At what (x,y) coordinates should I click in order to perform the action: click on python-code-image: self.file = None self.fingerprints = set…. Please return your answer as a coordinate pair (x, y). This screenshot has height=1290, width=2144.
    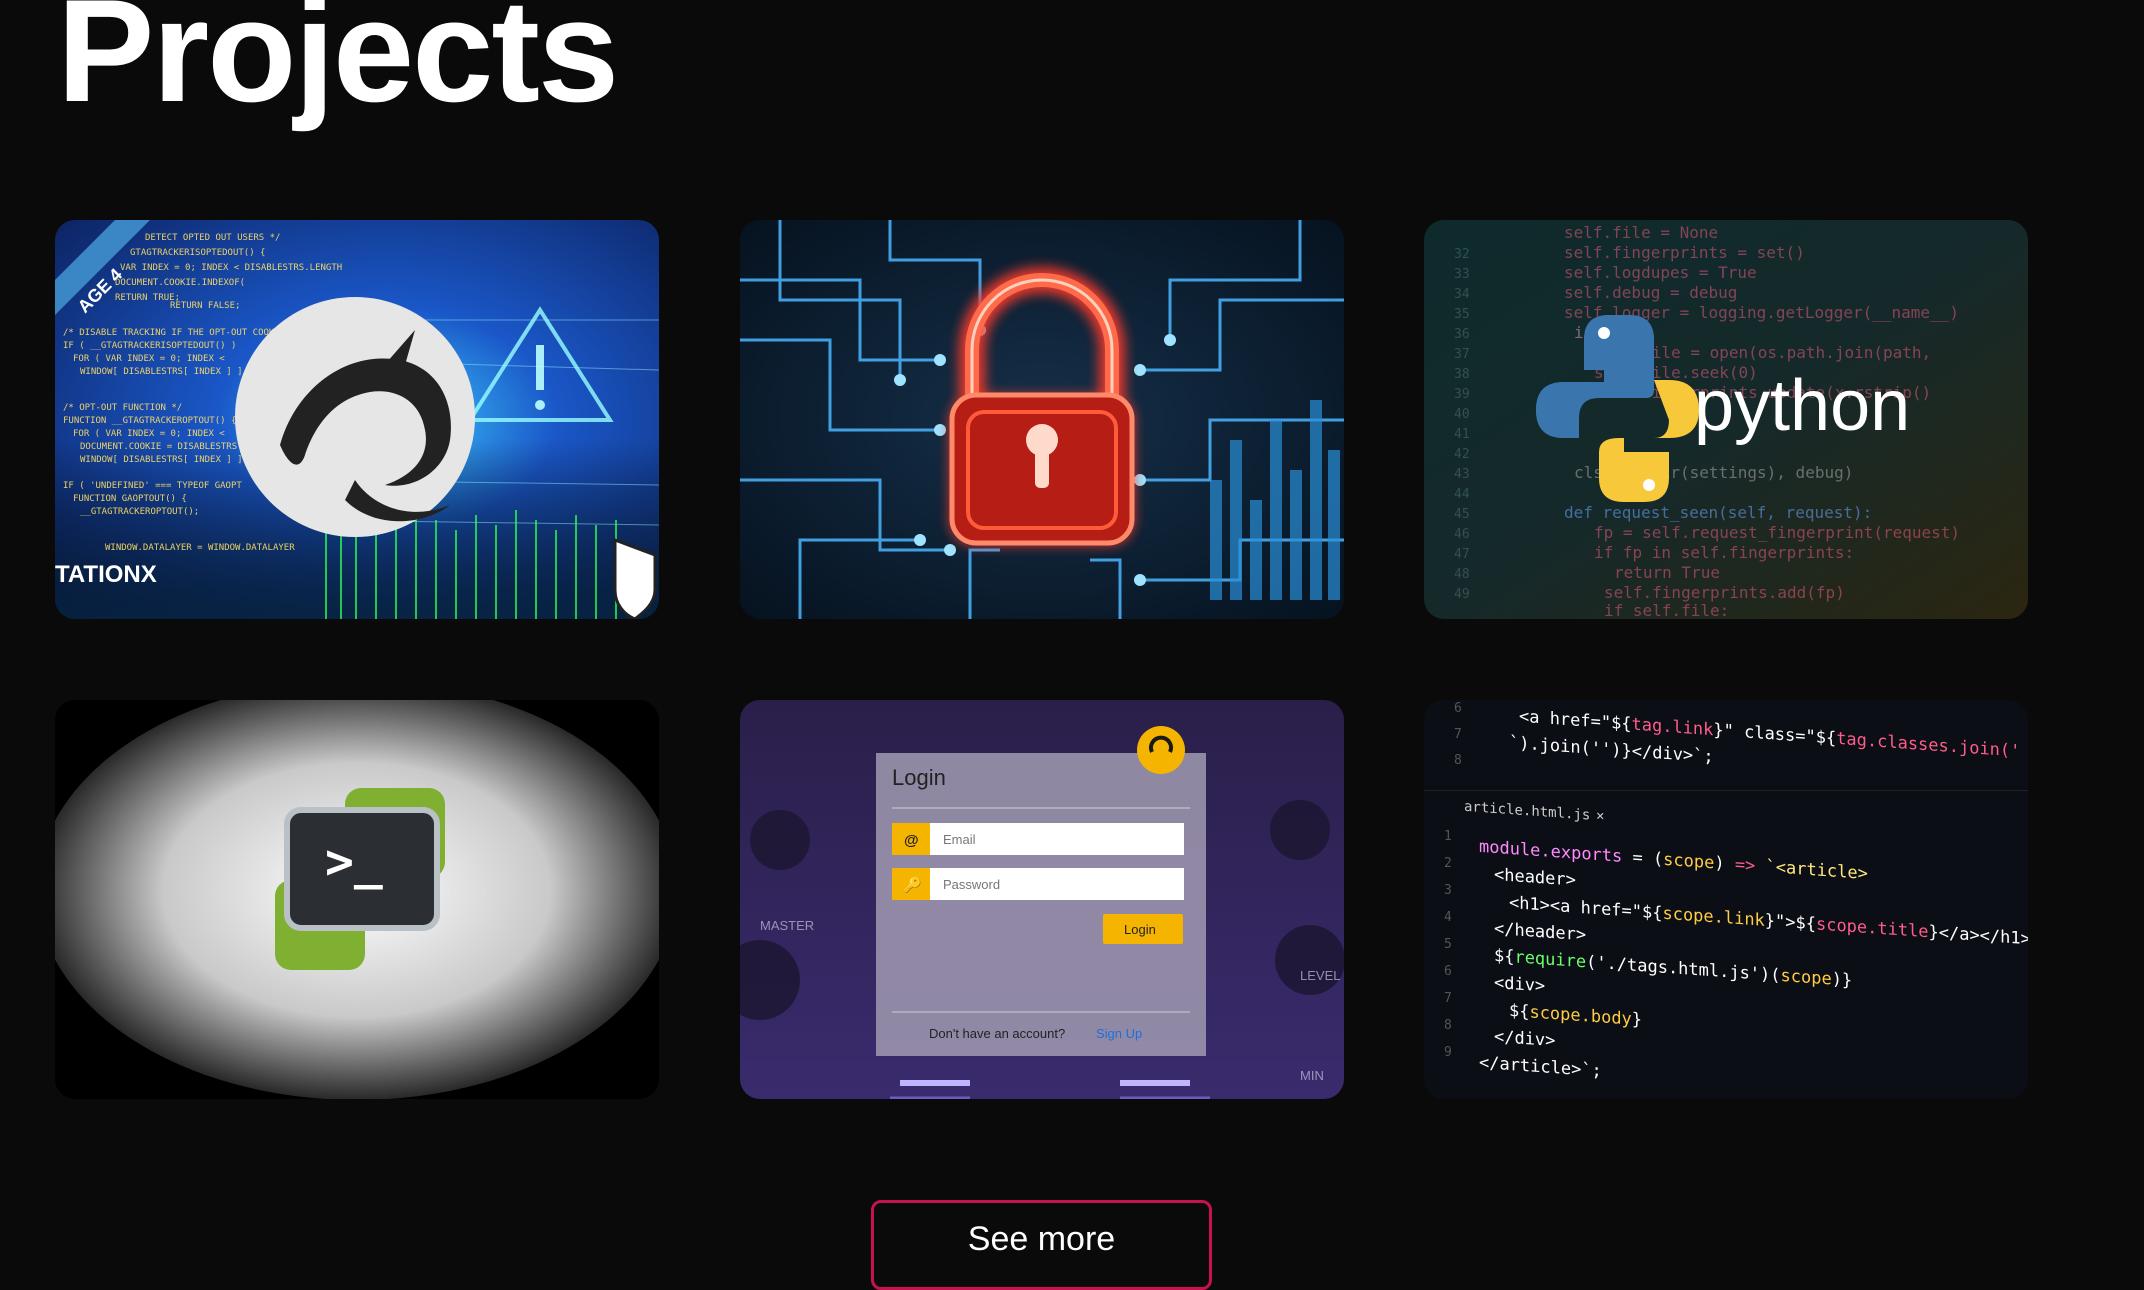
    Looking at the image, I should click on (1726, 419).